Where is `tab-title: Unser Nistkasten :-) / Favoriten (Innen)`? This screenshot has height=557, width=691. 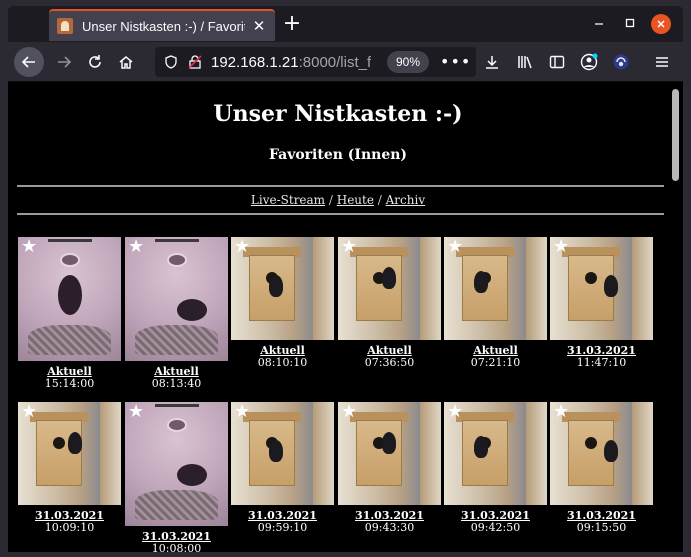 tab-title: Unser Nistkasten :-) / Favoriten (Innen) is located at coordinates (163, 26).